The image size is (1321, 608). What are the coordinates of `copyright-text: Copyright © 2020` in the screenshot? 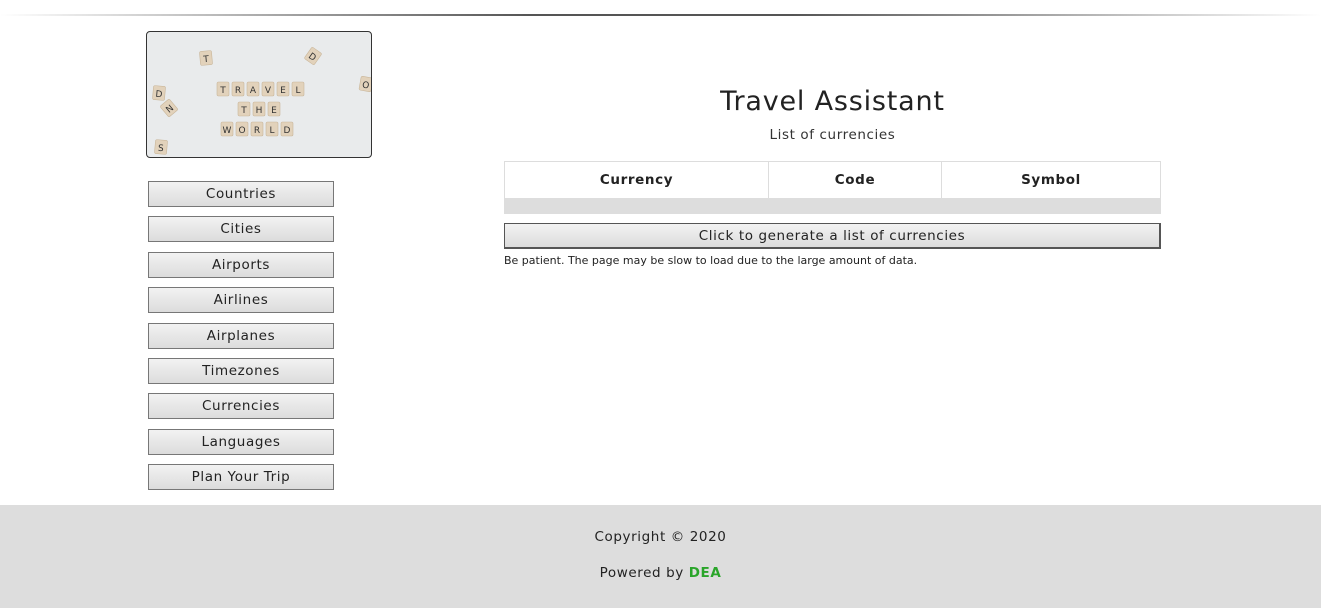 It's located at (660, 537).